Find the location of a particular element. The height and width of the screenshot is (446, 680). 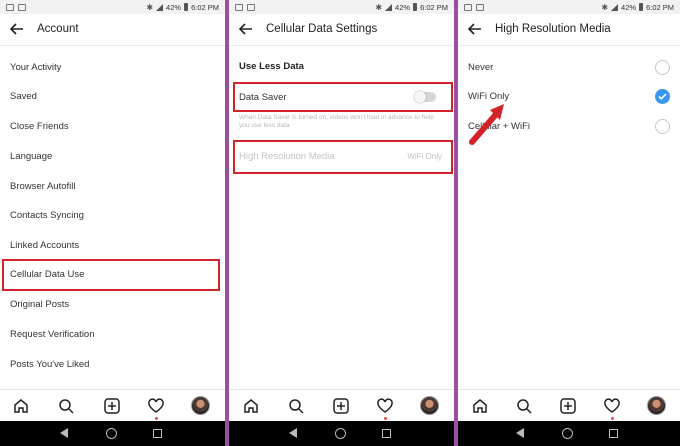

header: Account is located at coordinates (112, 30).